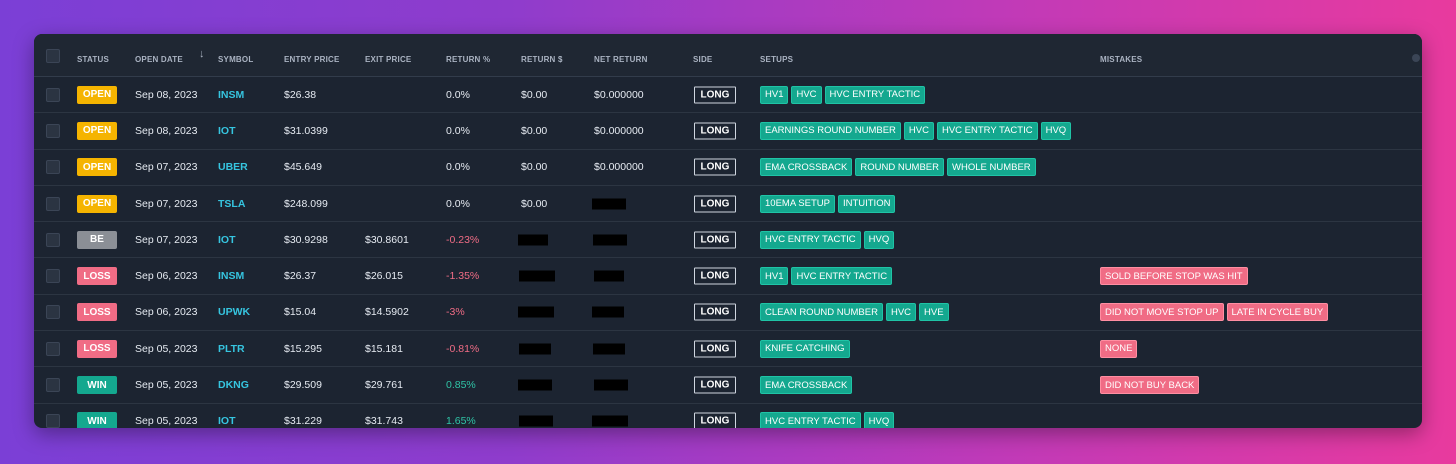 The image size is (1456, 464). I want to click on setup-tags: HV1 HVC HVC ENTRY TACTIC, so click(843, 94).